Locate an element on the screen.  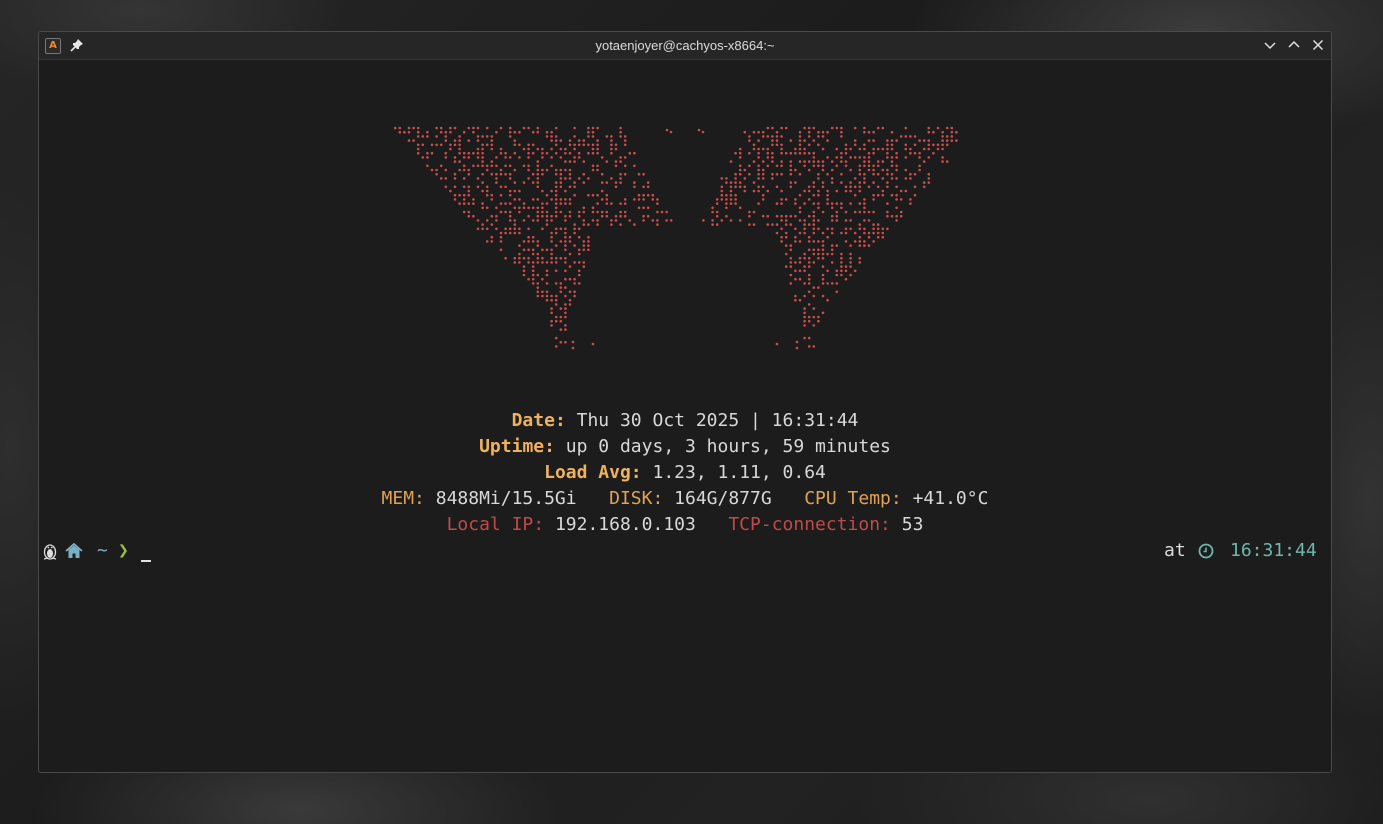
text-cursor is located at coordinates (146, 561).